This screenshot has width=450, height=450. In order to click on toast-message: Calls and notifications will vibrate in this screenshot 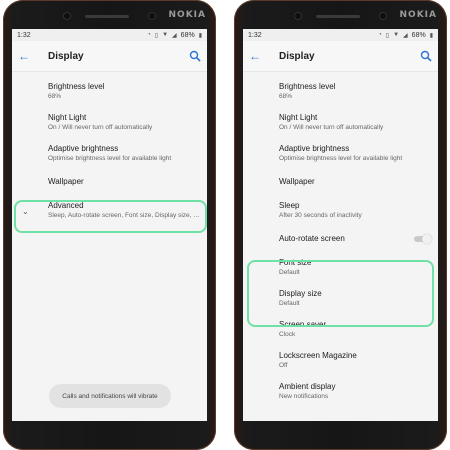, I will do `click(110, 396)`.